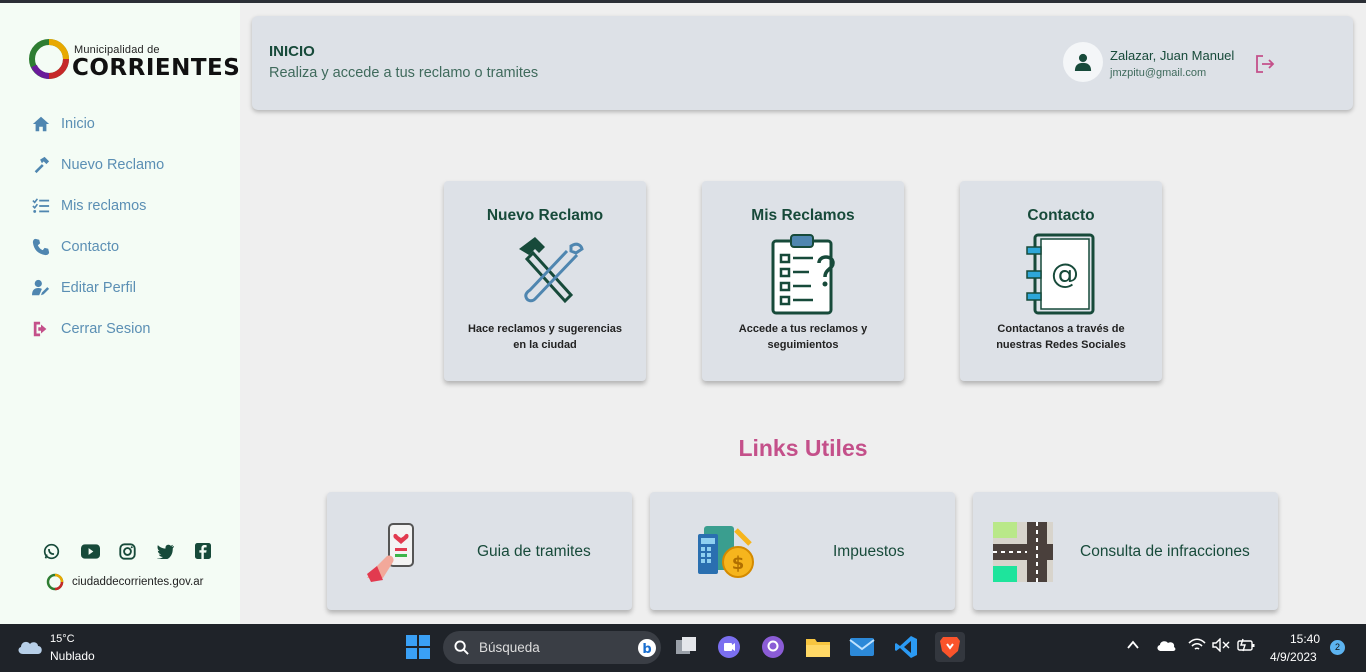 The width and height of the screenshot is (1366, 672). I want to click on volume-muted-icon, so click(1221, 645).